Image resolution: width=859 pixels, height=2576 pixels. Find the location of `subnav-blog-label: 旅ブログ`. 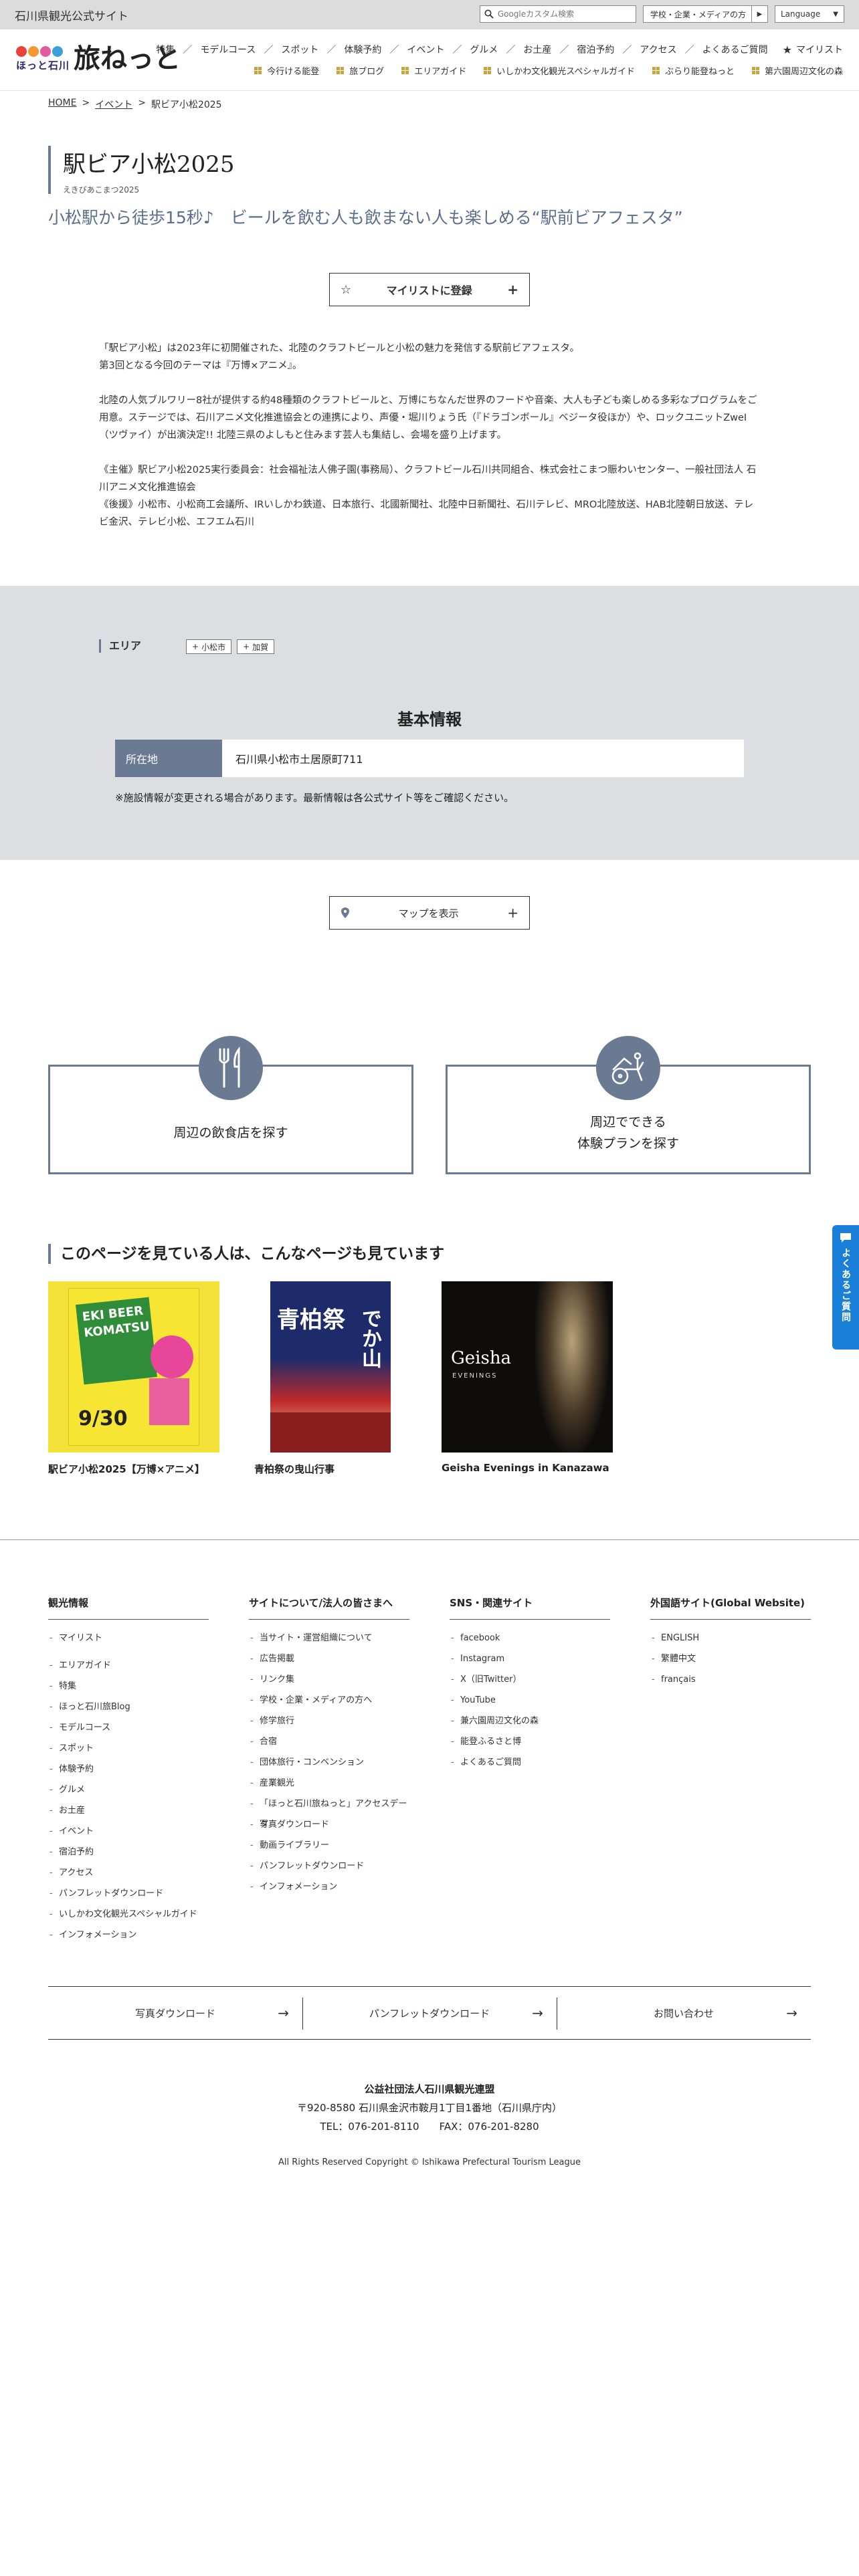

subnav-blog-label: 旅ブログ is located at coordinates (367, 72).